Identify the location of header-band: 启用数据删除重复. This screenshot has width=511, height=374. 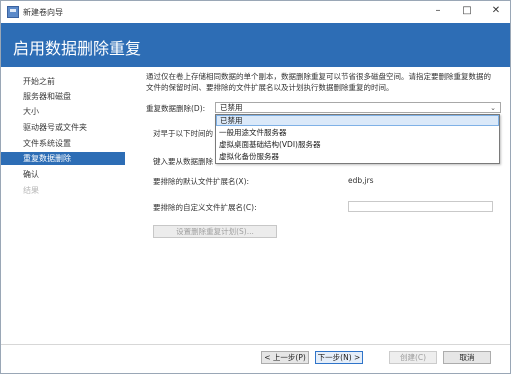
(255, 45).